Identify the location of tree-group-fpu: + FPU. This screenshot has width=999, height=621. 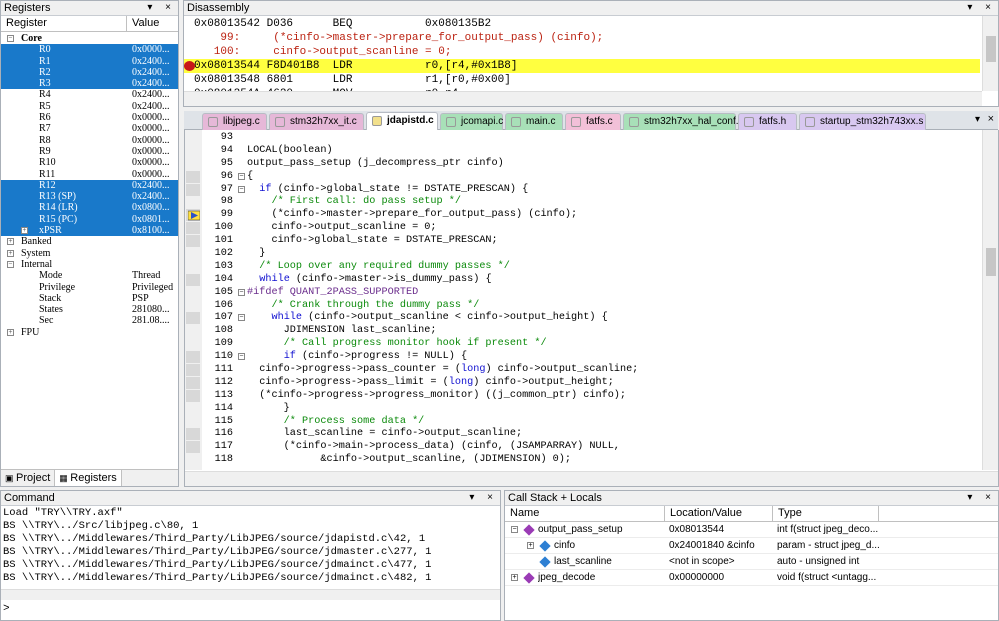
(89, 332).